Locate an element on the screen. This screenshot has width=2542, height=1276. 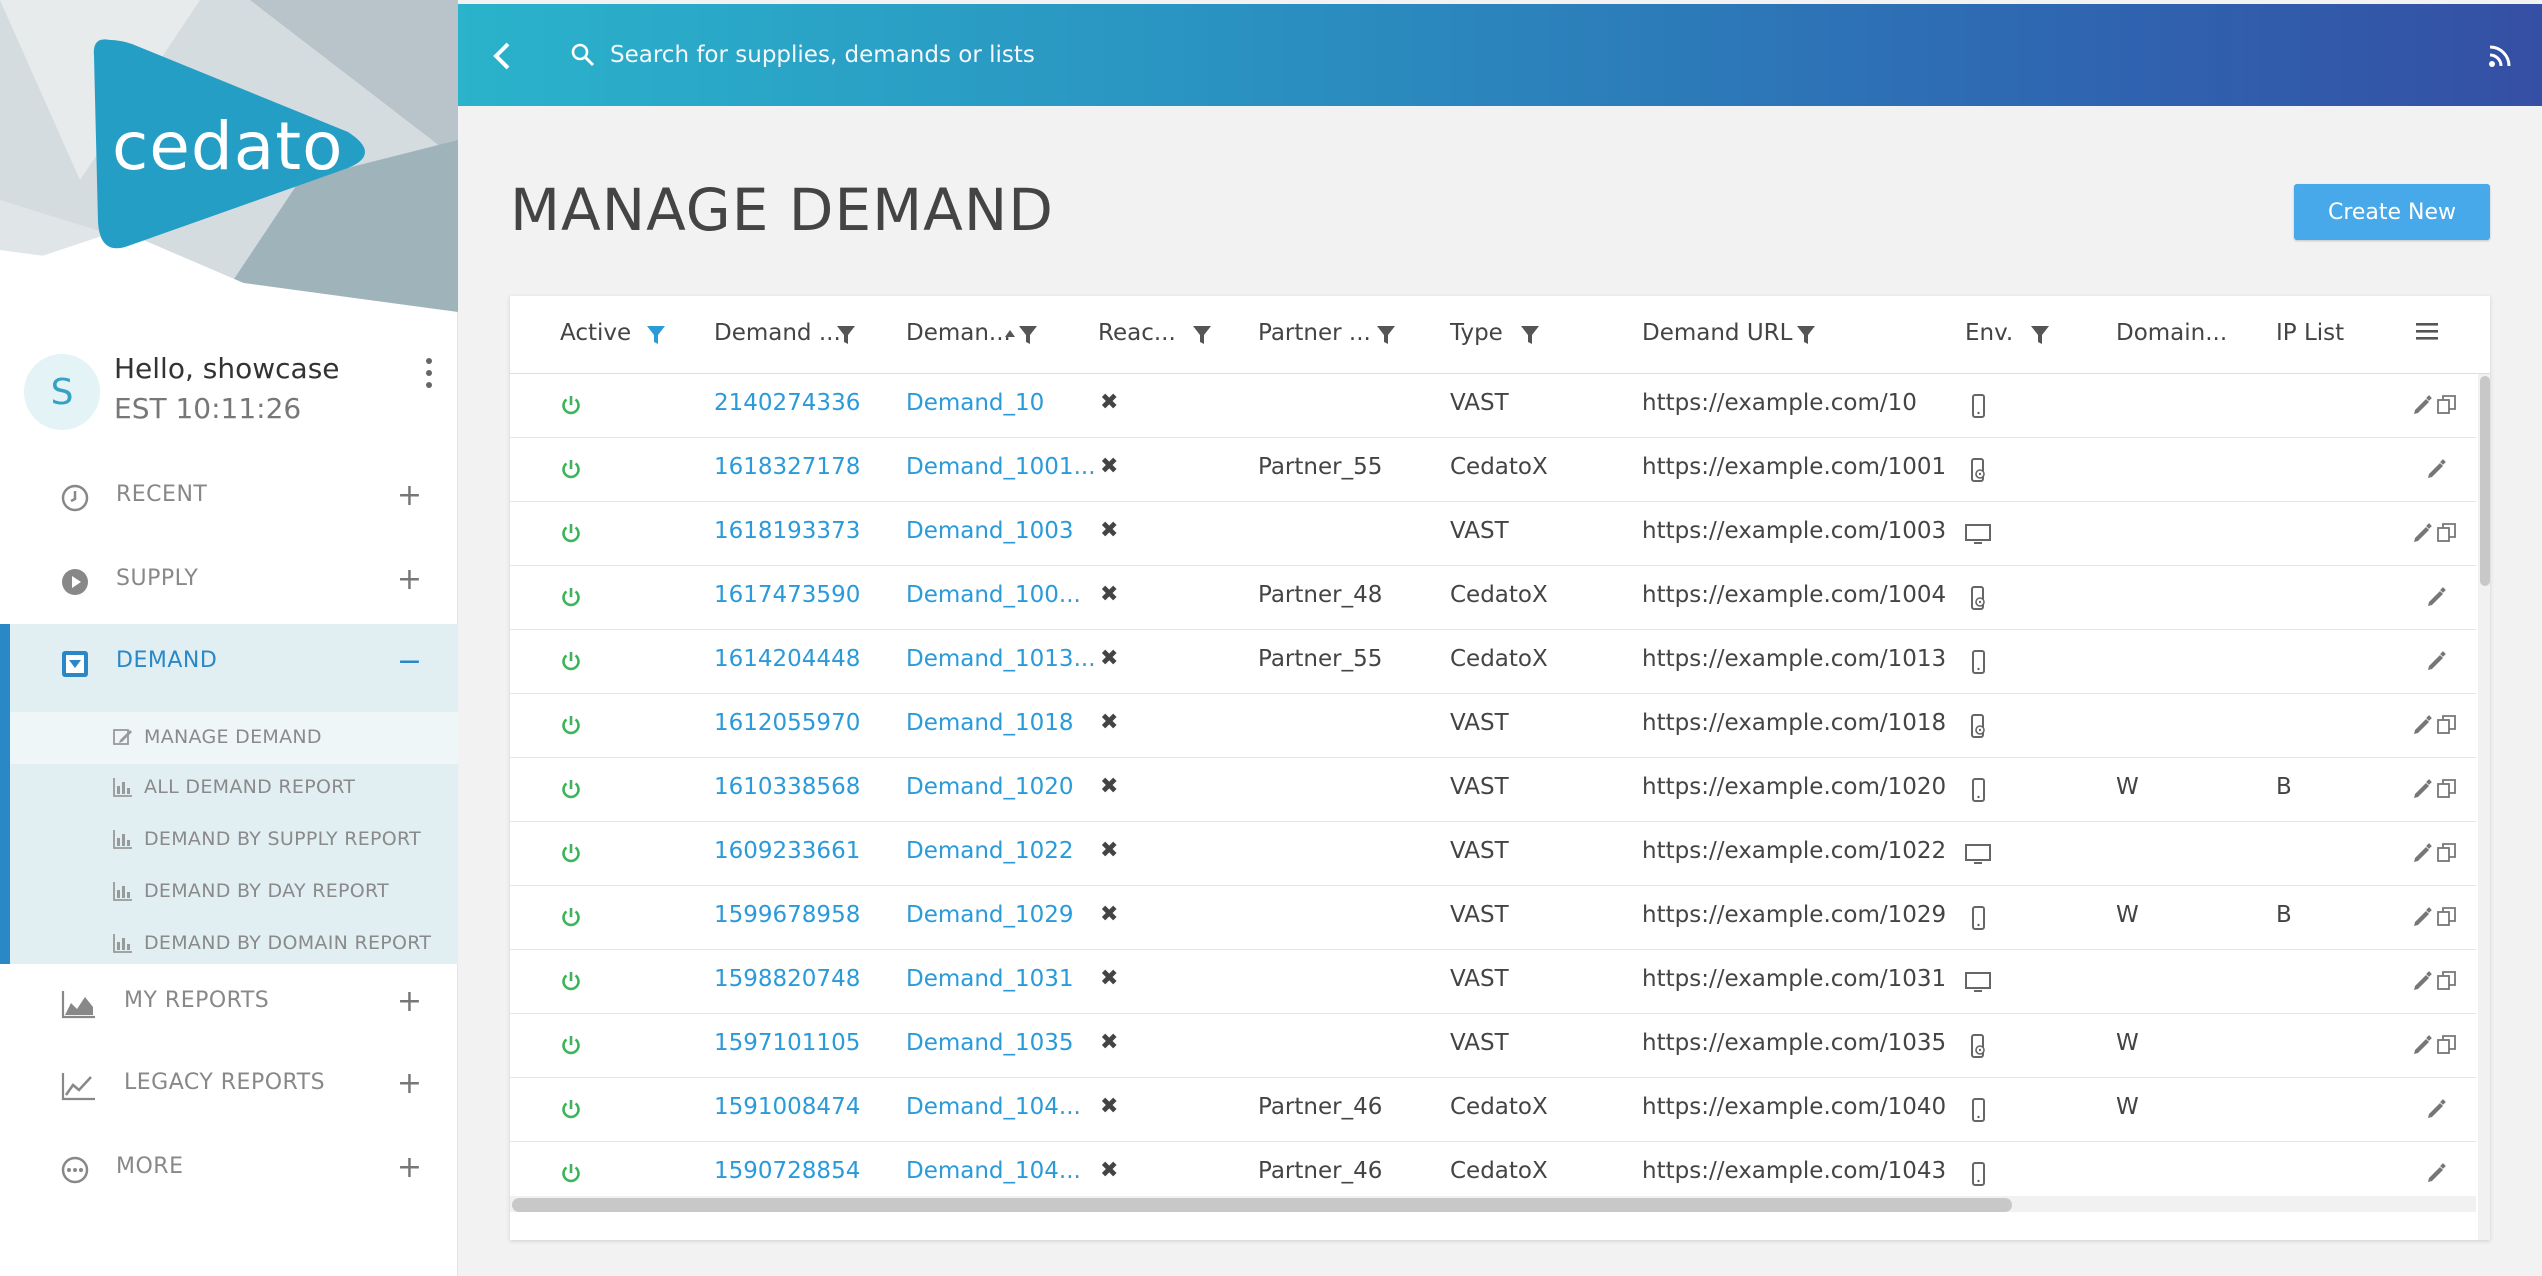
column-header-active: Active is located at coordinates (595, 333).